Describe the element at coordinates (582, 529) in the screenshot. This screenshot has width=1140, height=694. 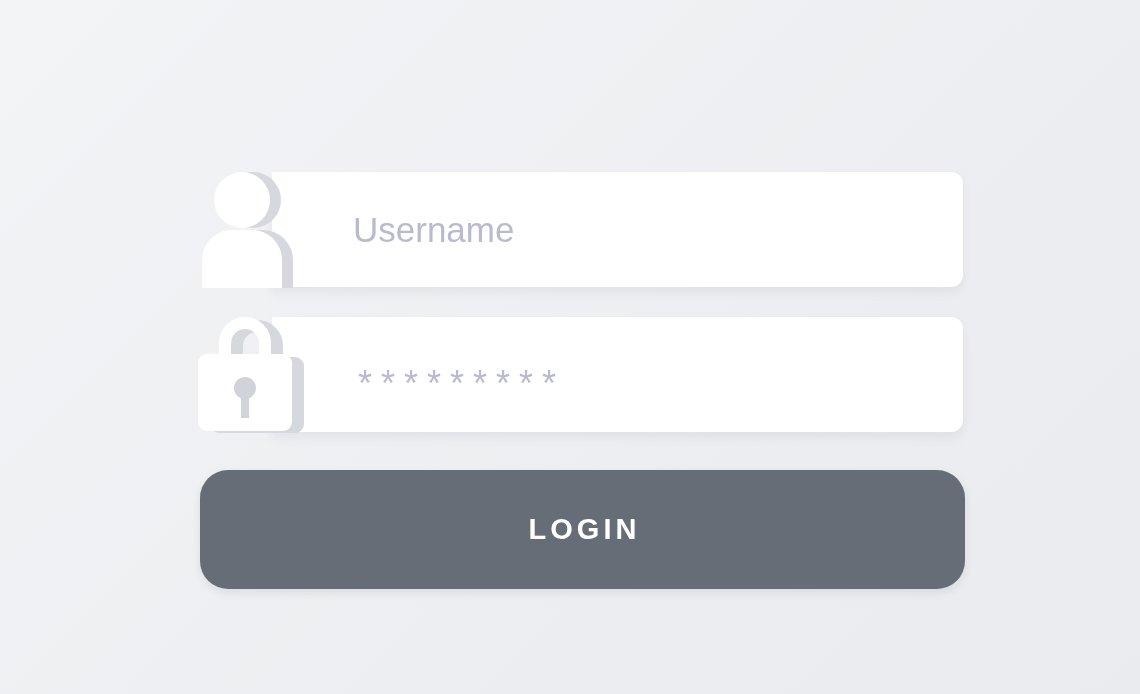
I see `login-button: LOGIN` at that location.